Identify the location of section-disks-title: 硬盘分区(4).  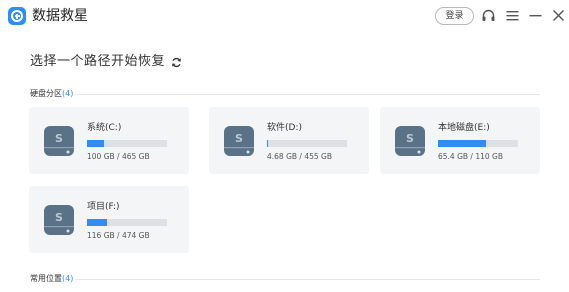
(51, 94).